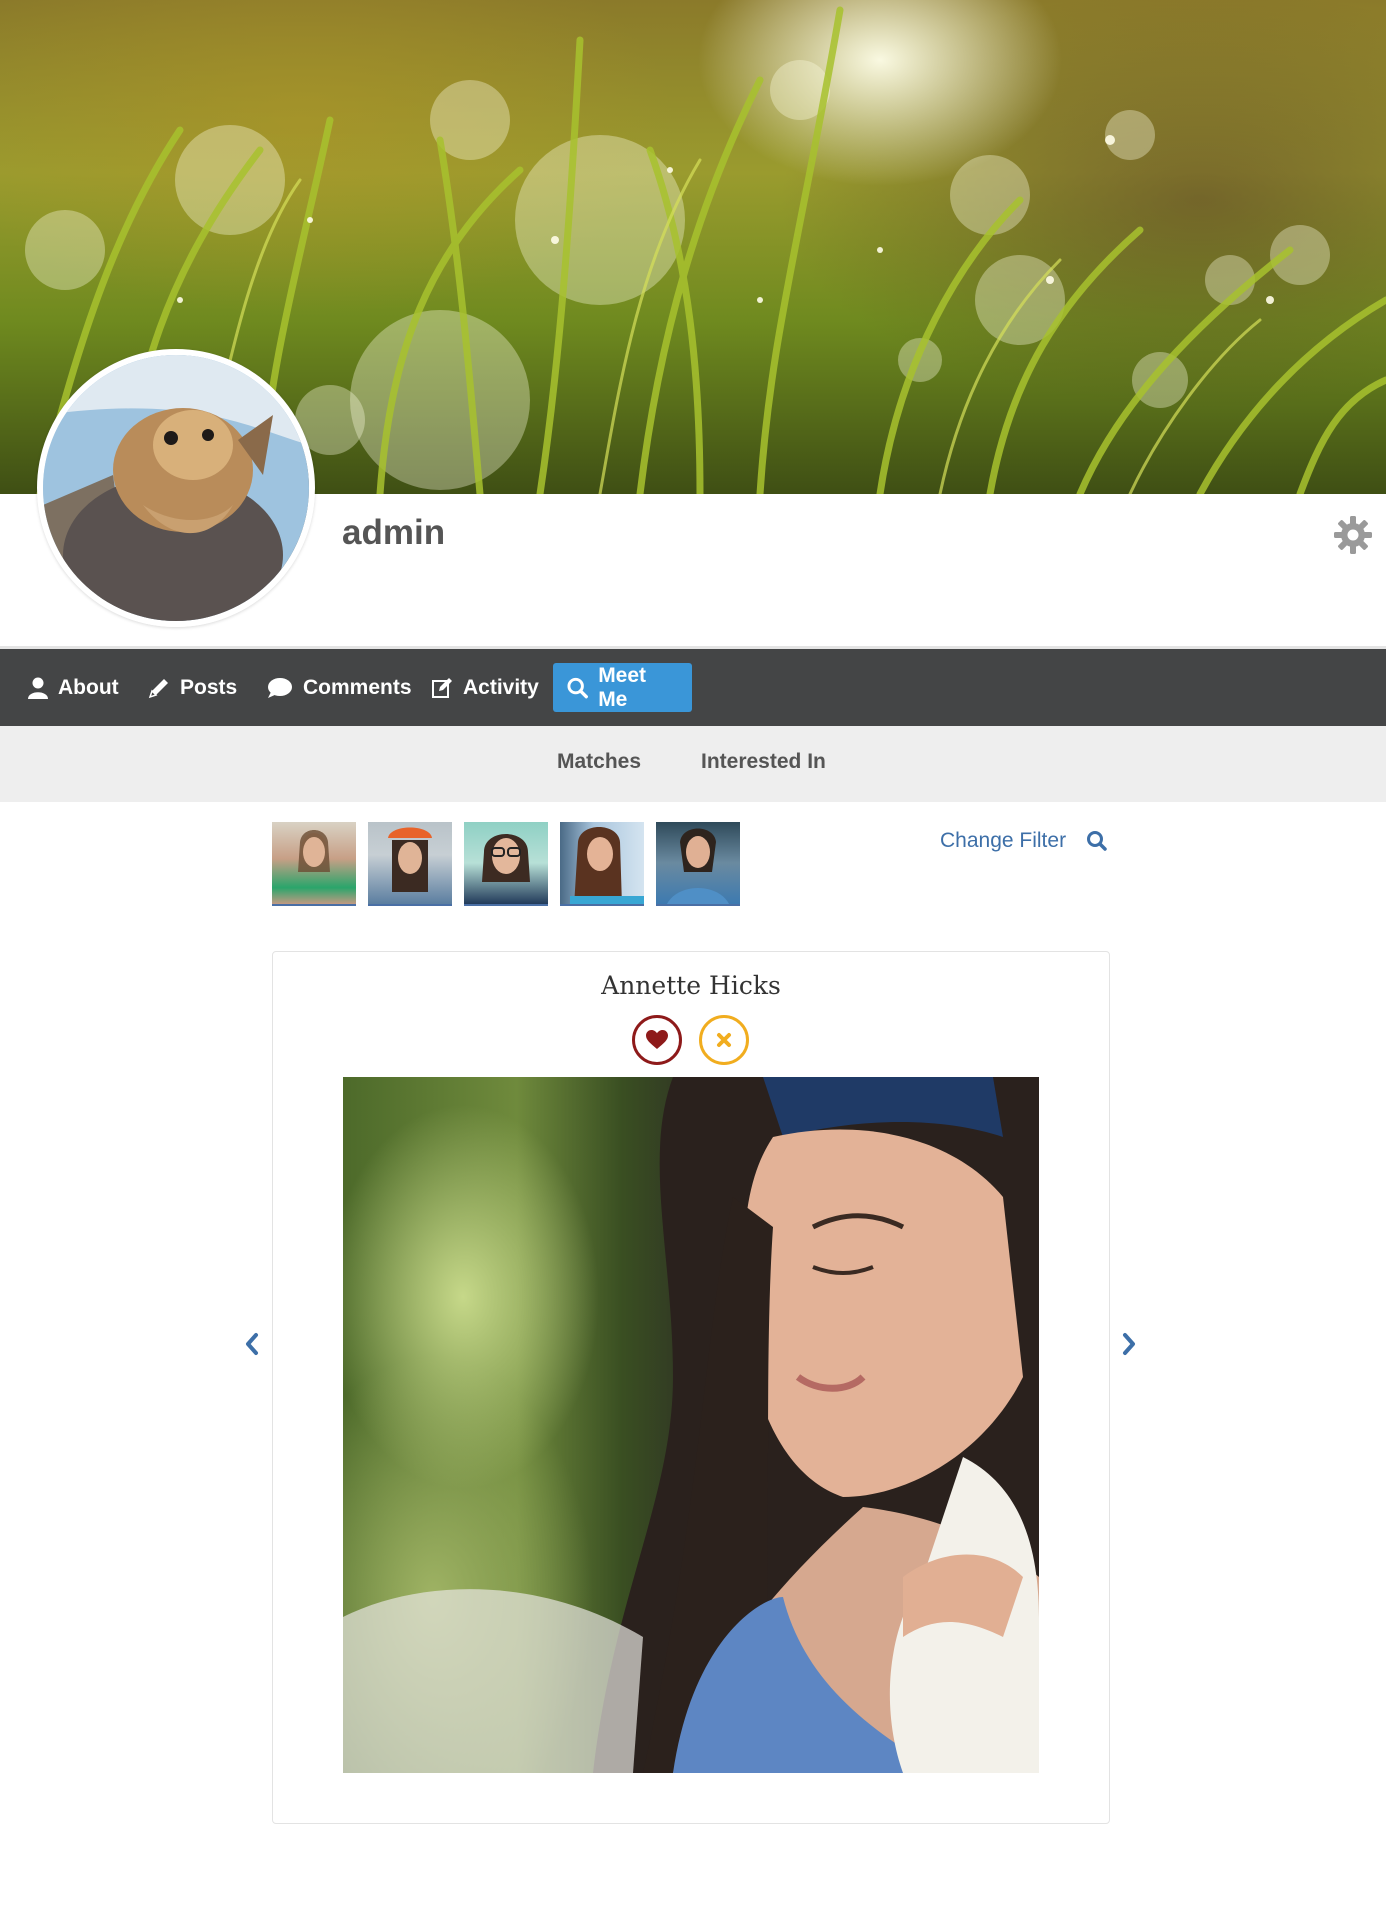 Image resolution: width=1390 pixels, height=1920 pixels. Describe the element at coordinates (1129, 1346) in the screenshot. I see `chevron-right-icon` at that location.